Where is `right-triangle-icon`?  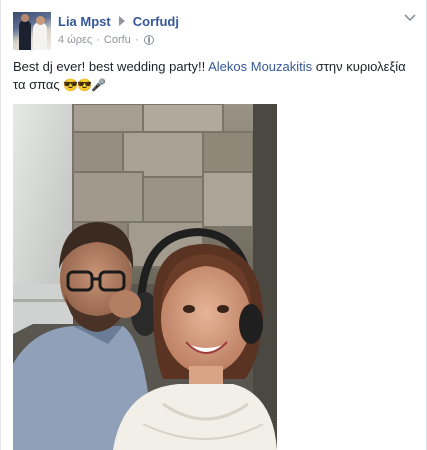 right-triangle-icon is located at coordinates (121, 21).